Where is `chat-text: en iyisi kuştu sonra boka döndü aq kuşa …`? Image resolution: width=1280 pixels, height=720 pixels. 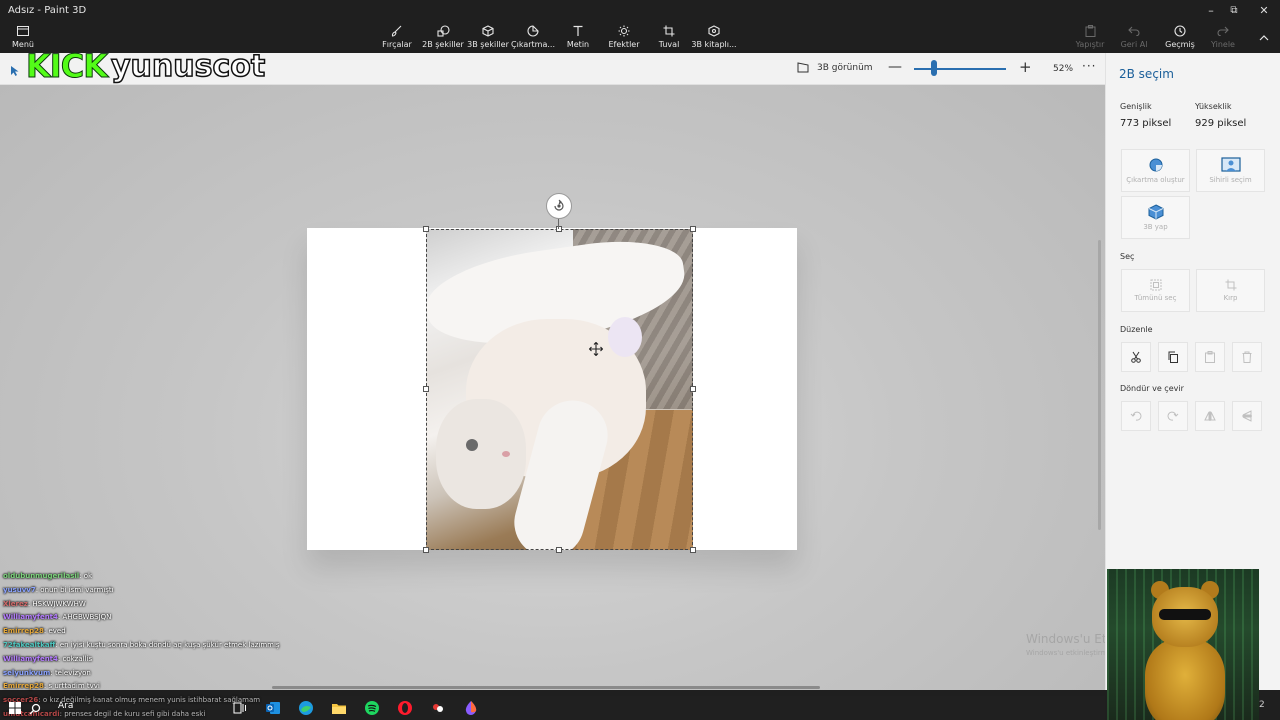 chat-text: en iyisi kuştu sonra boka döndü aq kuşa … is located at coordinates (169, 644).